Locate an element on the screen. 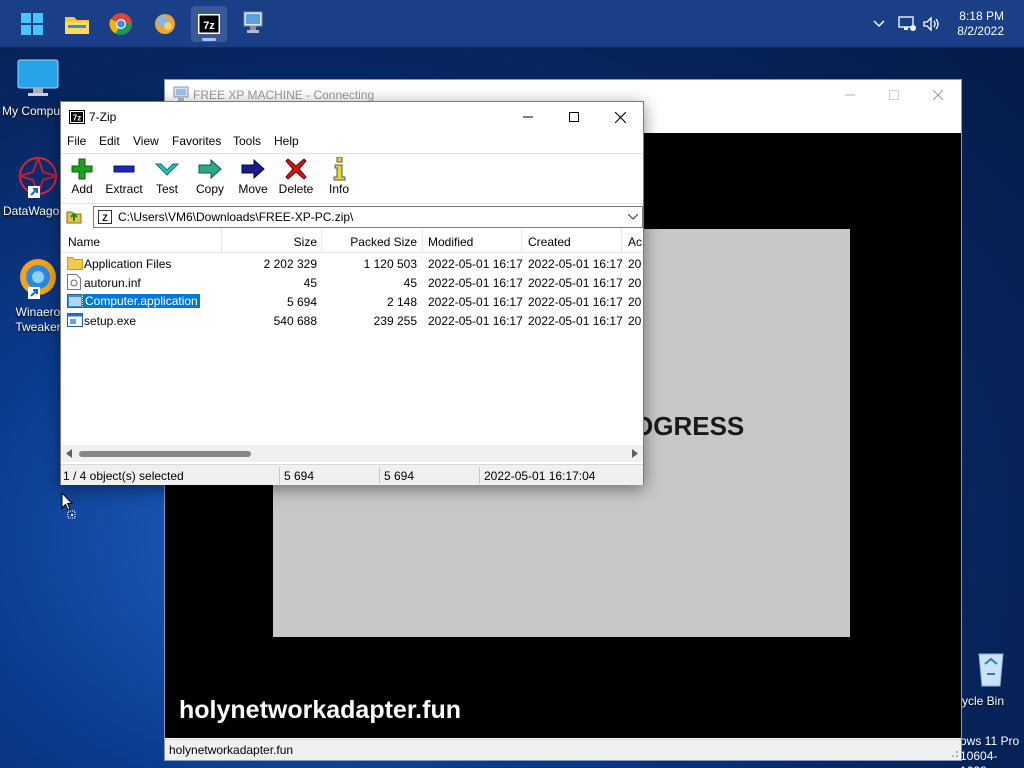  file-name: setup.exe is located at coordinates (110, 321).